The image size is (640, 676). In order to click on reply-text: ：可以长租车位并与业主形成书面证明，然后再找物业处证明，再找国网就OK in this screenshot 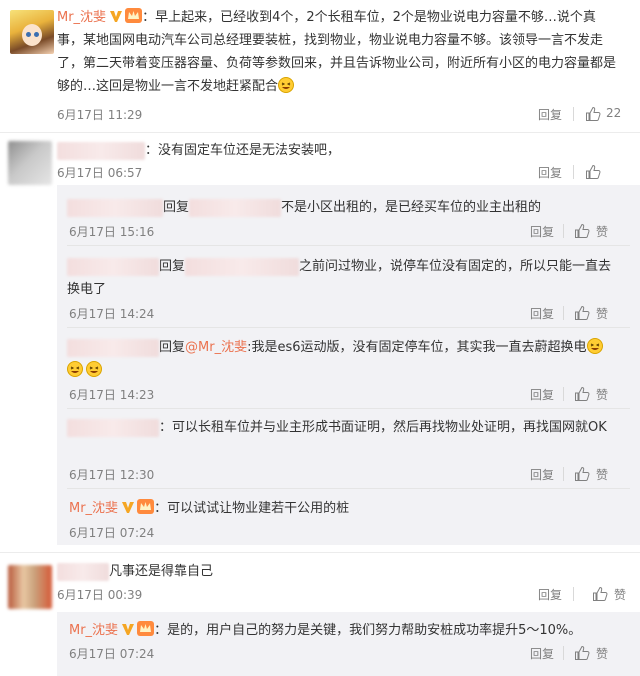, I will do `click(383, 427)`.